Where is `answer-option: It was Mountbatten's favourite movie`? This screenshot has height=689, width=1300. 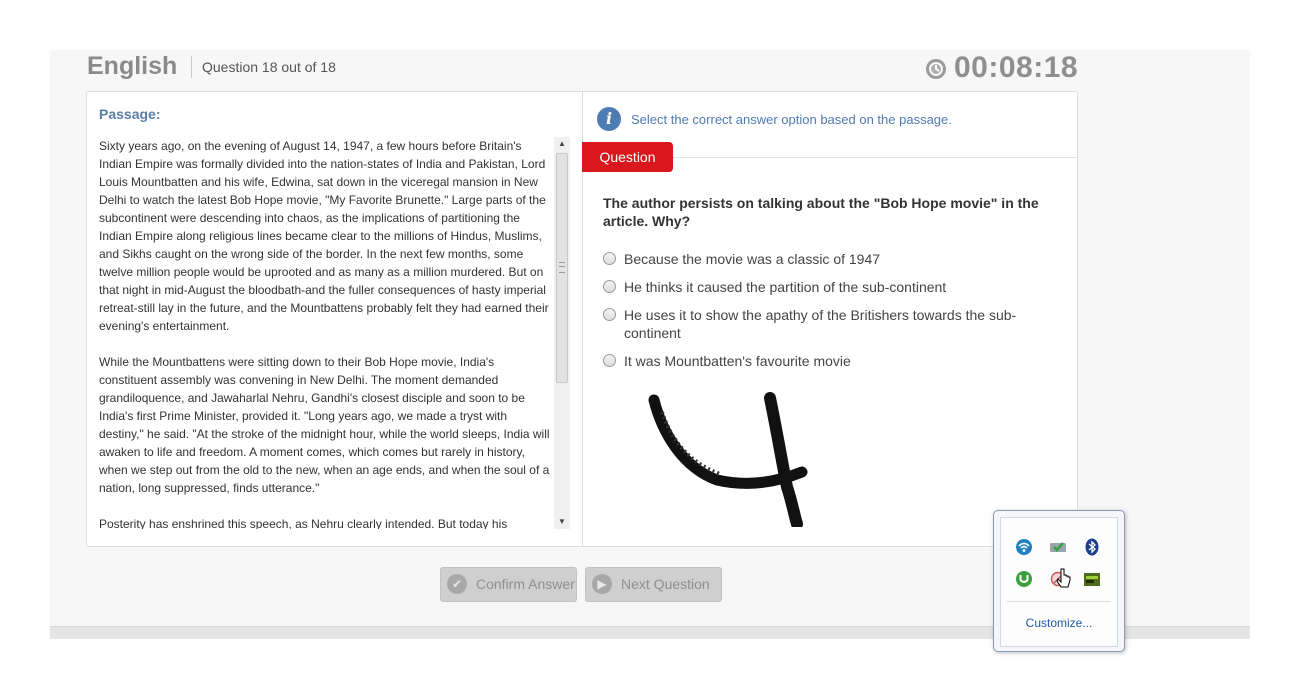
answer-option: It was Mountbatten's favourite movie is located at coordinates (823, 361).